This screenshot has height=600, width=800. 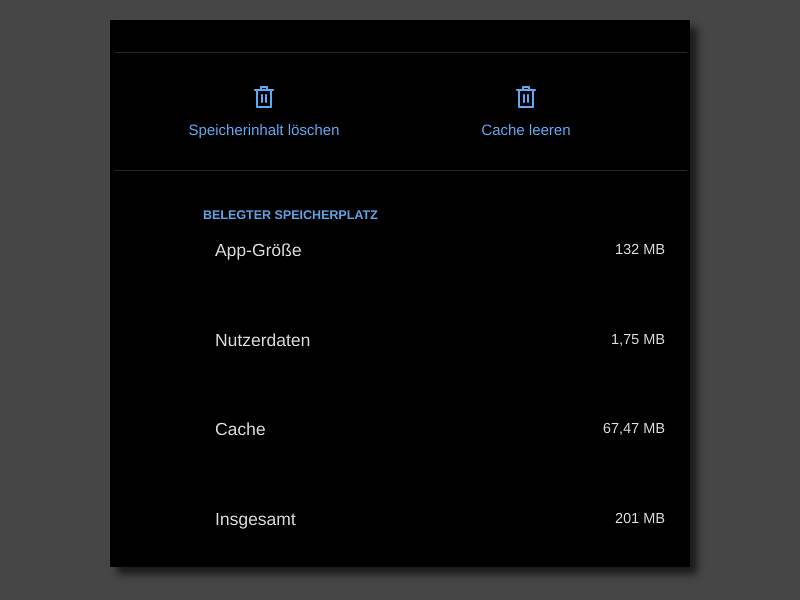 I want to click on storage-label: Insgesamt, so click(x=255, y=518).